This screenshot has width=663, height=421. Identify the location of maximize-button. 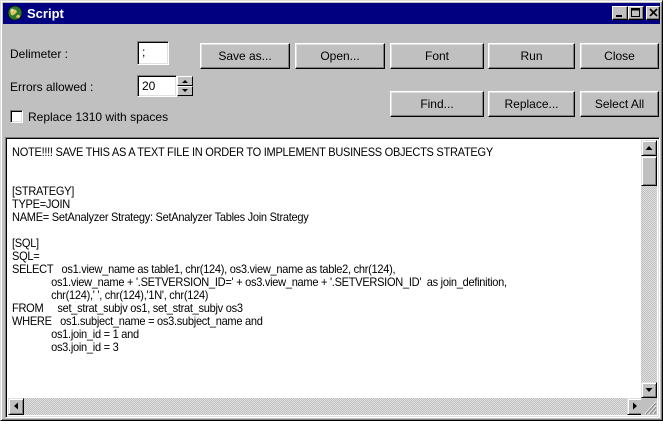
(636, 13).